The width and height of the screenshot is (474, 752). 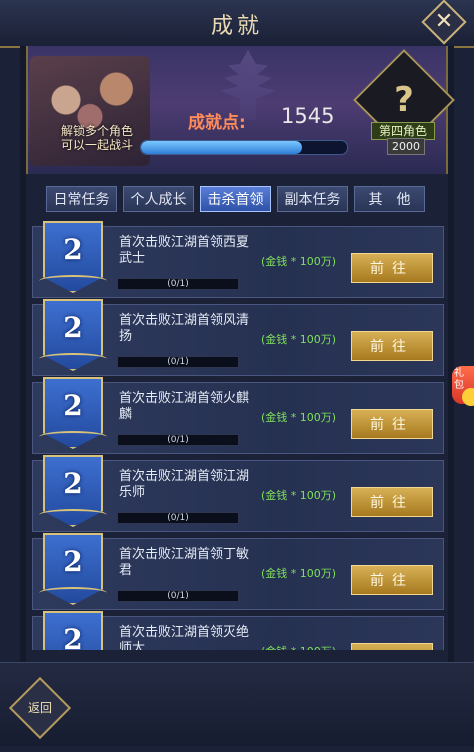 I want to click on page-title: 成就, so click(x=236, y=26).